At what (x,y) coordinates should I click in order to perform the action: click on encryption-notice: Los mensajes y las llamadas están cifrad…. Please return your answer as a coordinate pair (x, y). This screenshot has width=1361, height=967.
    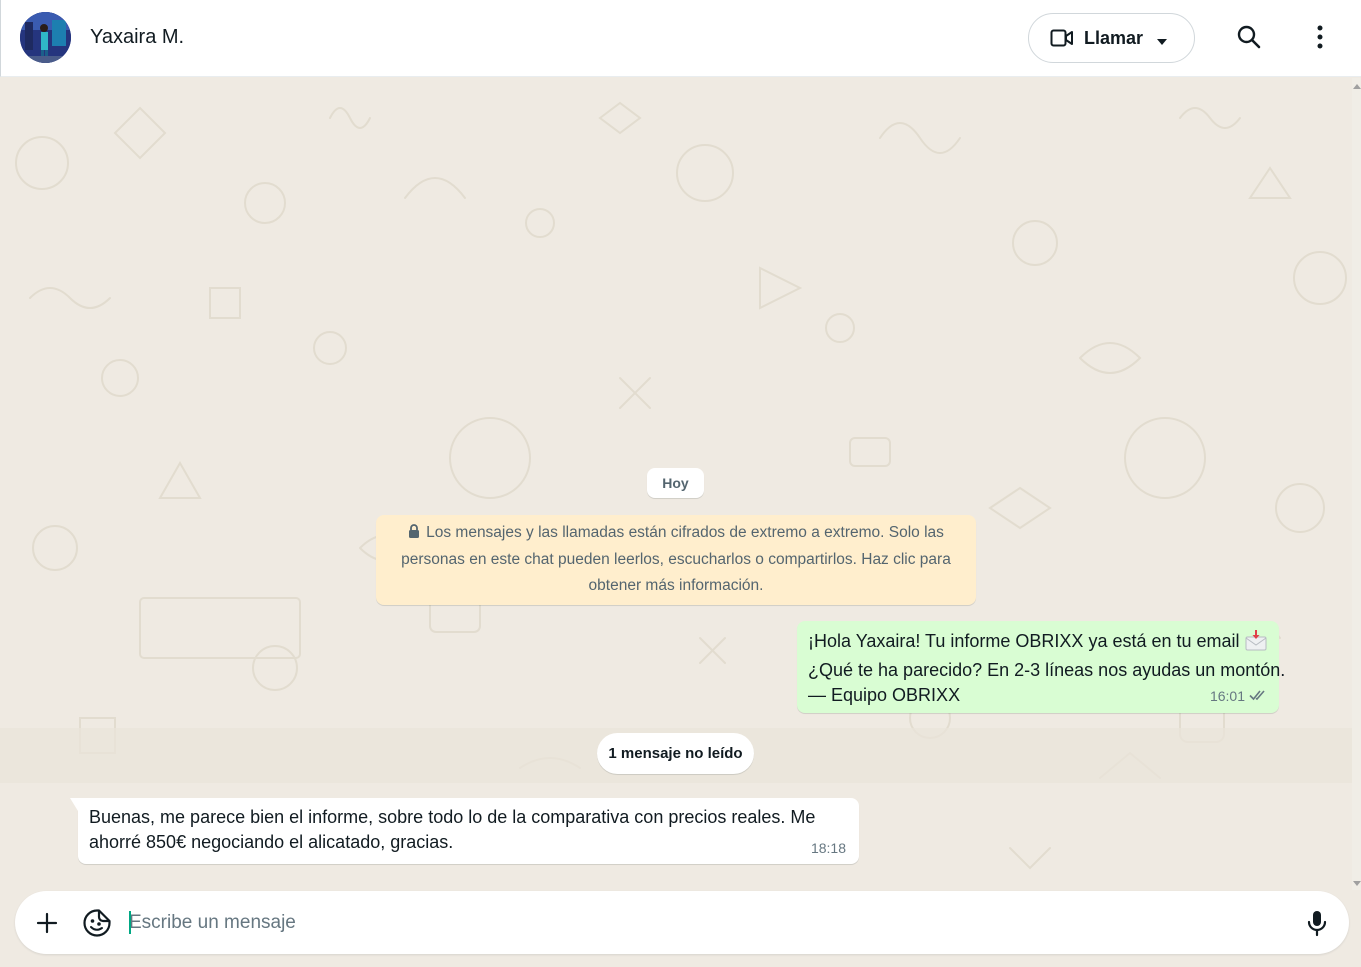
    Looking at the image, I should click on (676, 560).